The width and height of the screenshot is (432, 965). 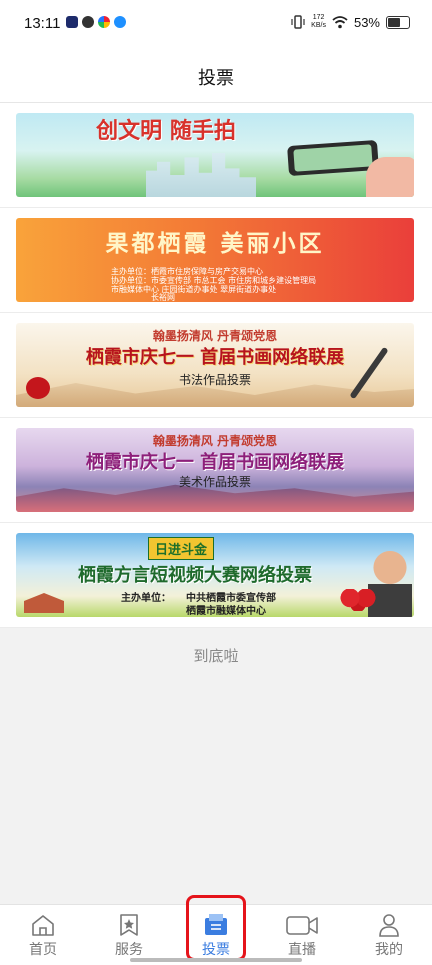 What do you see at coordinates (195, 575) in the screenshot?
I see `banner-title: 栖霞方言短视频大赛网络投票` at bounding box center [195, 575].